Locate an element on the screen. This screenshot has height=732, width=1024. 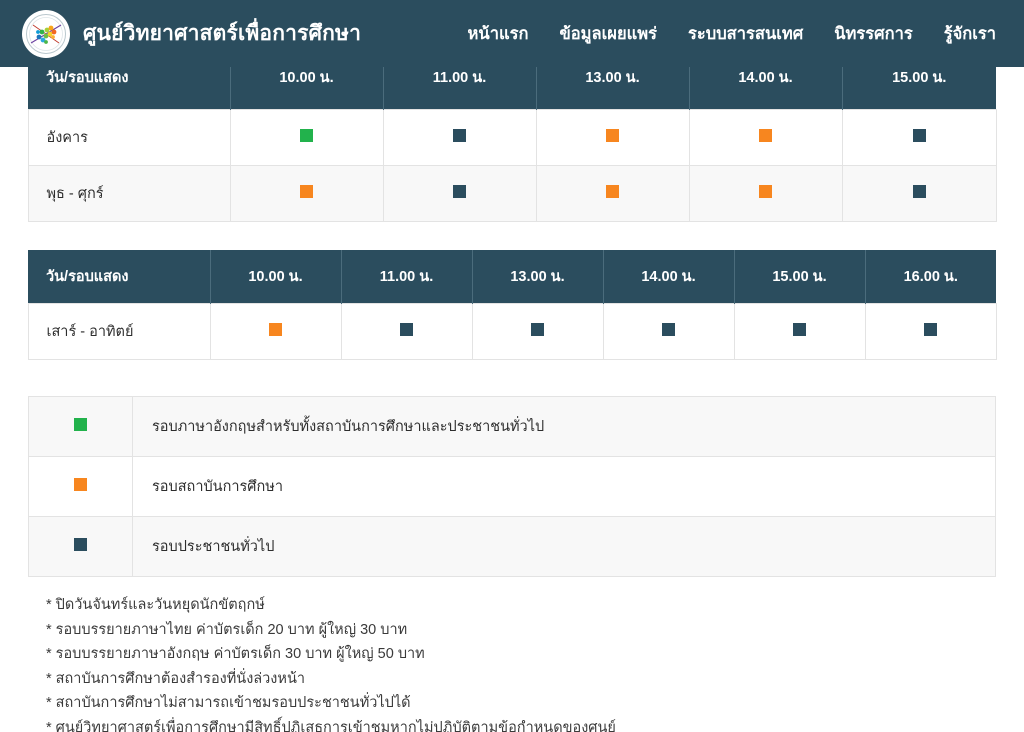
weekday-table-body: อังคาร พุธ - ศุกร์ is located at coordinates (512, 165).